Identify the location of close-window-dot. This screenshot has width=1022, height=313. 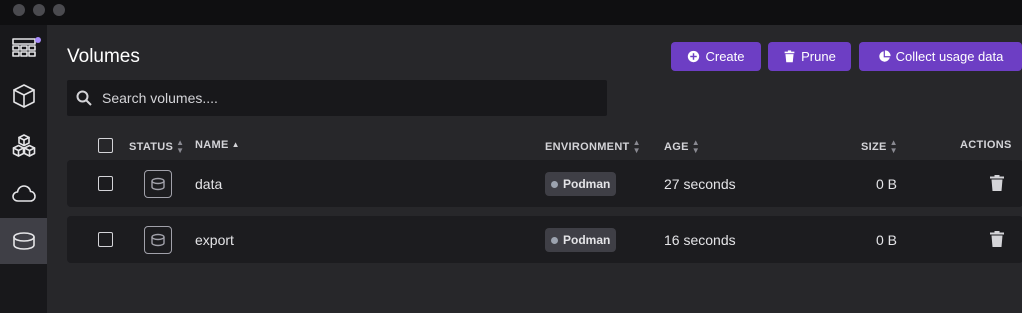
(19, 10).